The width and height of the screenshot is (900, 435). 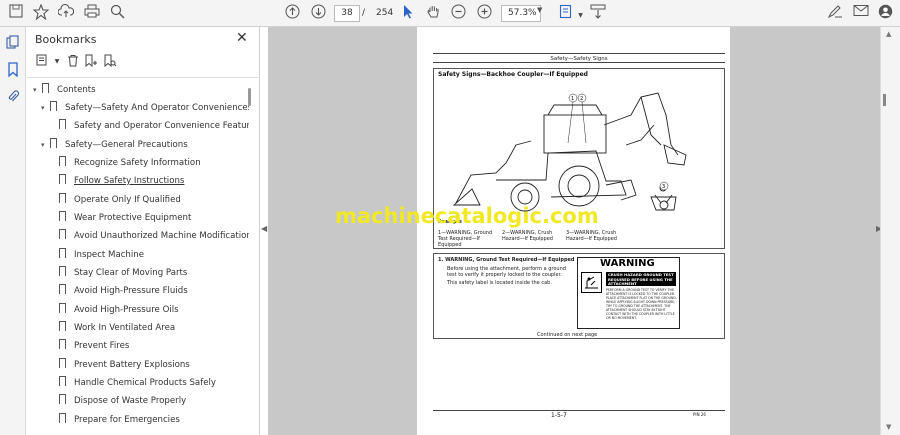 What do you see at coordinates (154, 236) in the screenshot?
I see `bookmark-item: Avoid Unauthorized Machine Modifications` at bounding box center [154, 236].